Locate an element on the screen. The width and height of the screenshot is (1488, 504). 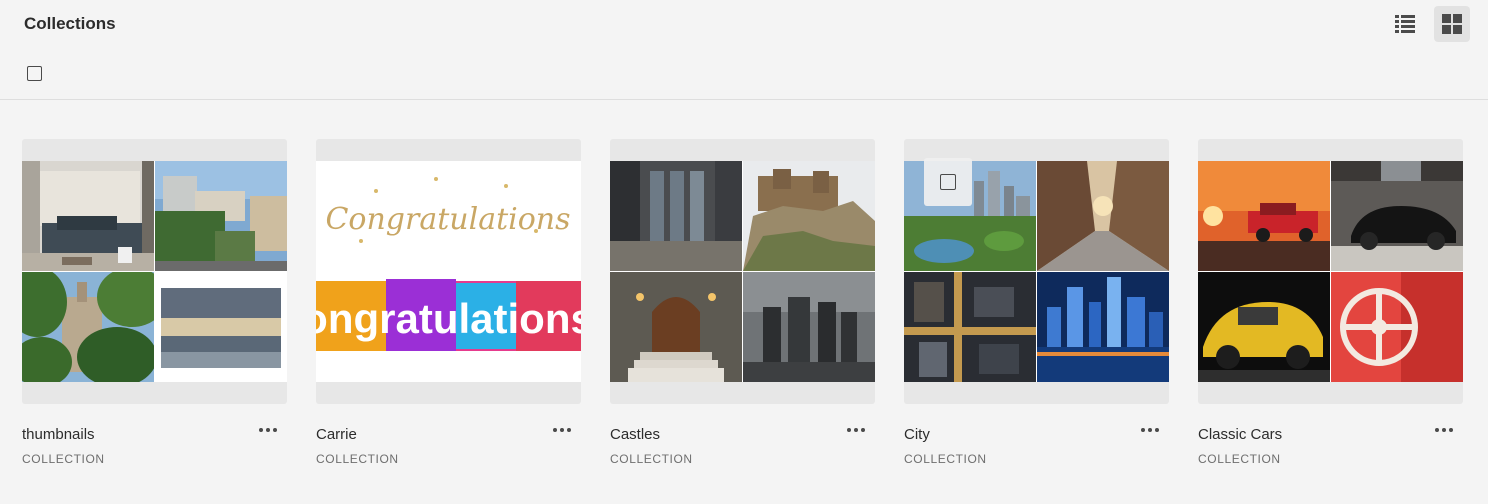
grid-view-button is located at coordinates (1452, 24).